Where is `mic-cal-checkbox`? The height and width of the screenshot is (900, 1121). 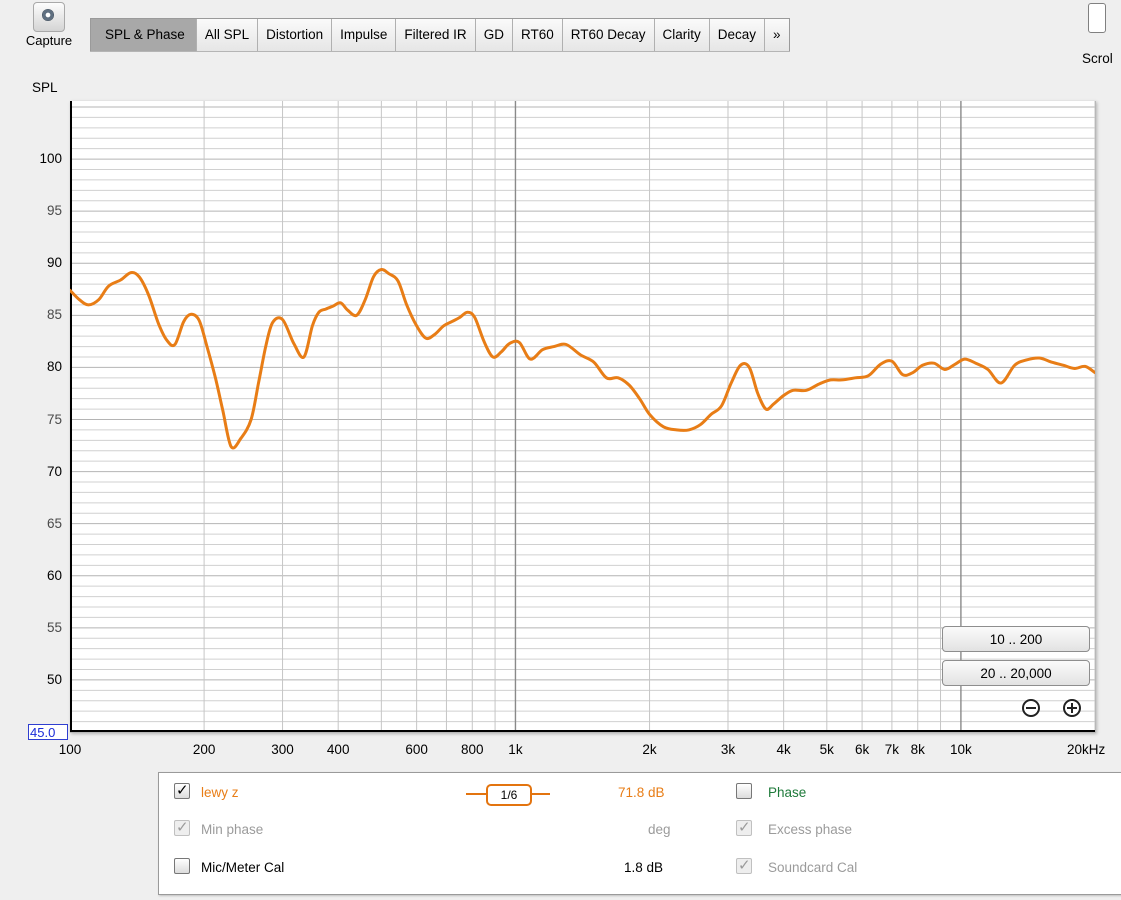
mic-cal-checkbox is located at coordinates (182, 866).